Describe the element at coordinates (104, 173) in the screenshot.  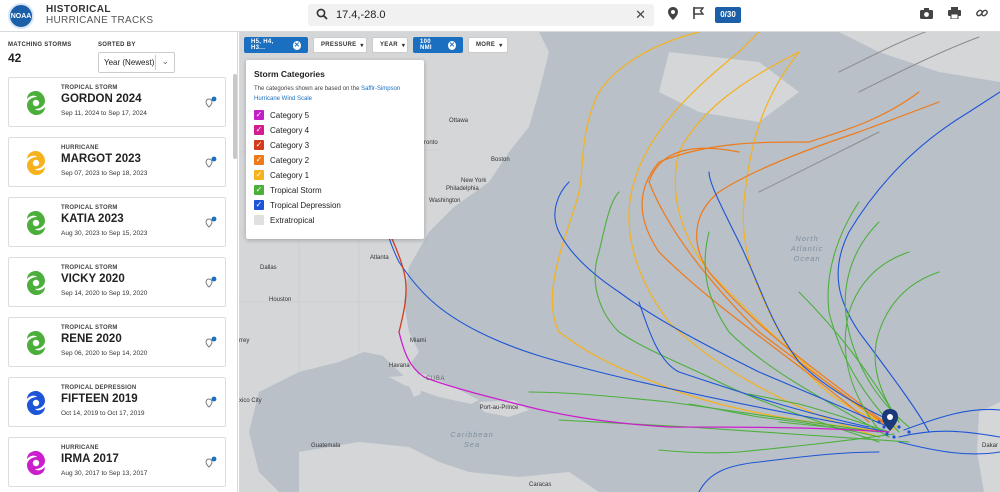
I see `storm-dates: Sep 07, 2023 to Sep 18, 2023` at that location.